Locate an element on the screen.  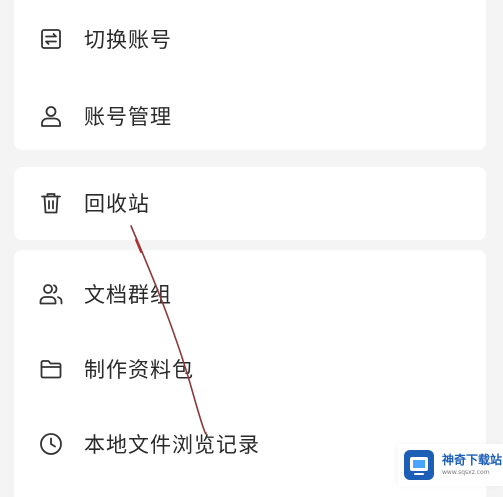
watermark: 神奇下载站 www.sqsxz.com is located at coordinates (450, 465).